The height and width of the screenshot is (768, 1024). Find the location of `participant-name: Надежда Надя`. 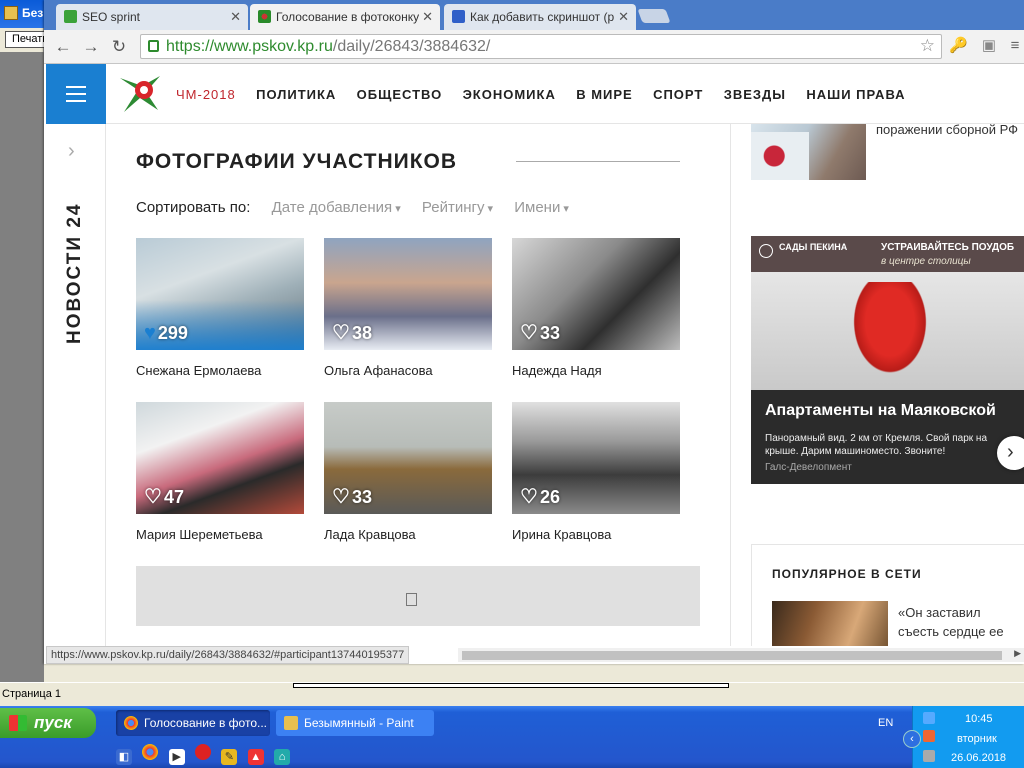

participant-name: Надежда Надя is located at coordinates (596, 370).